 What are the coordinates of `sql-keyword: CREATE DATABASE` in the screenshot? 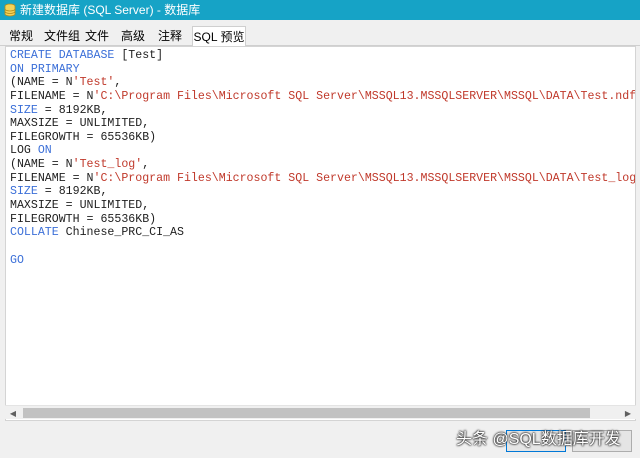 It's located at (62, 55).